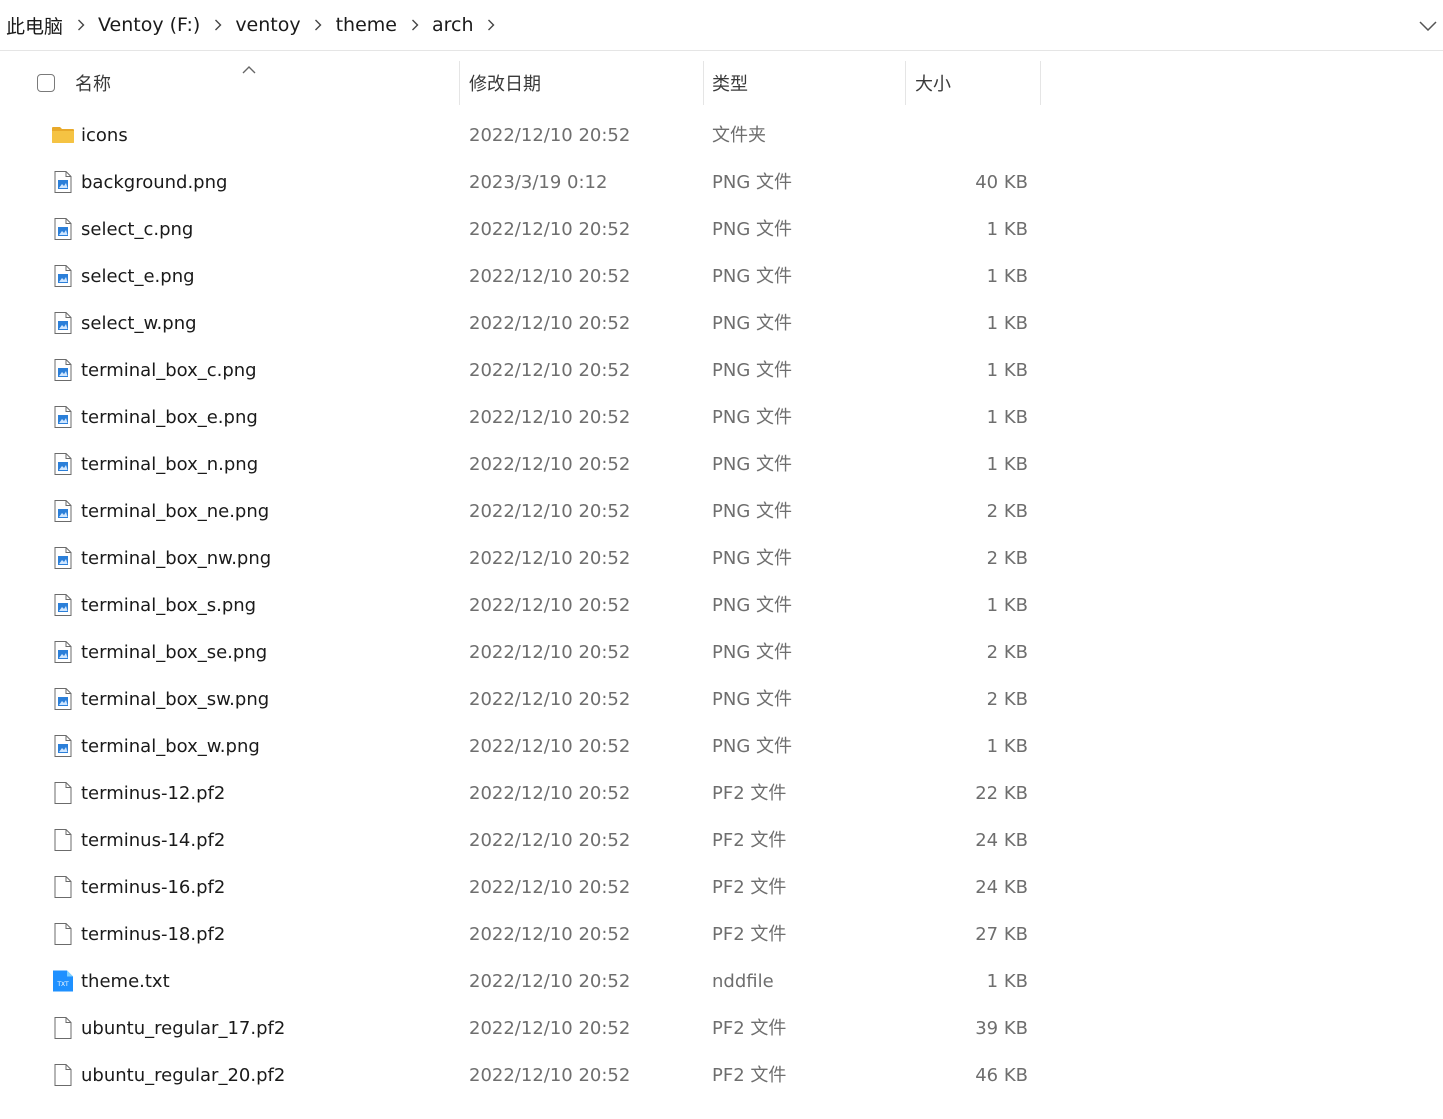 The width and height of the screenshot is (1443, 1119). I want to click on file-row: select_e.png 2022/12/10 20:52 PNG 文件 1 KB, so click(520, 276).